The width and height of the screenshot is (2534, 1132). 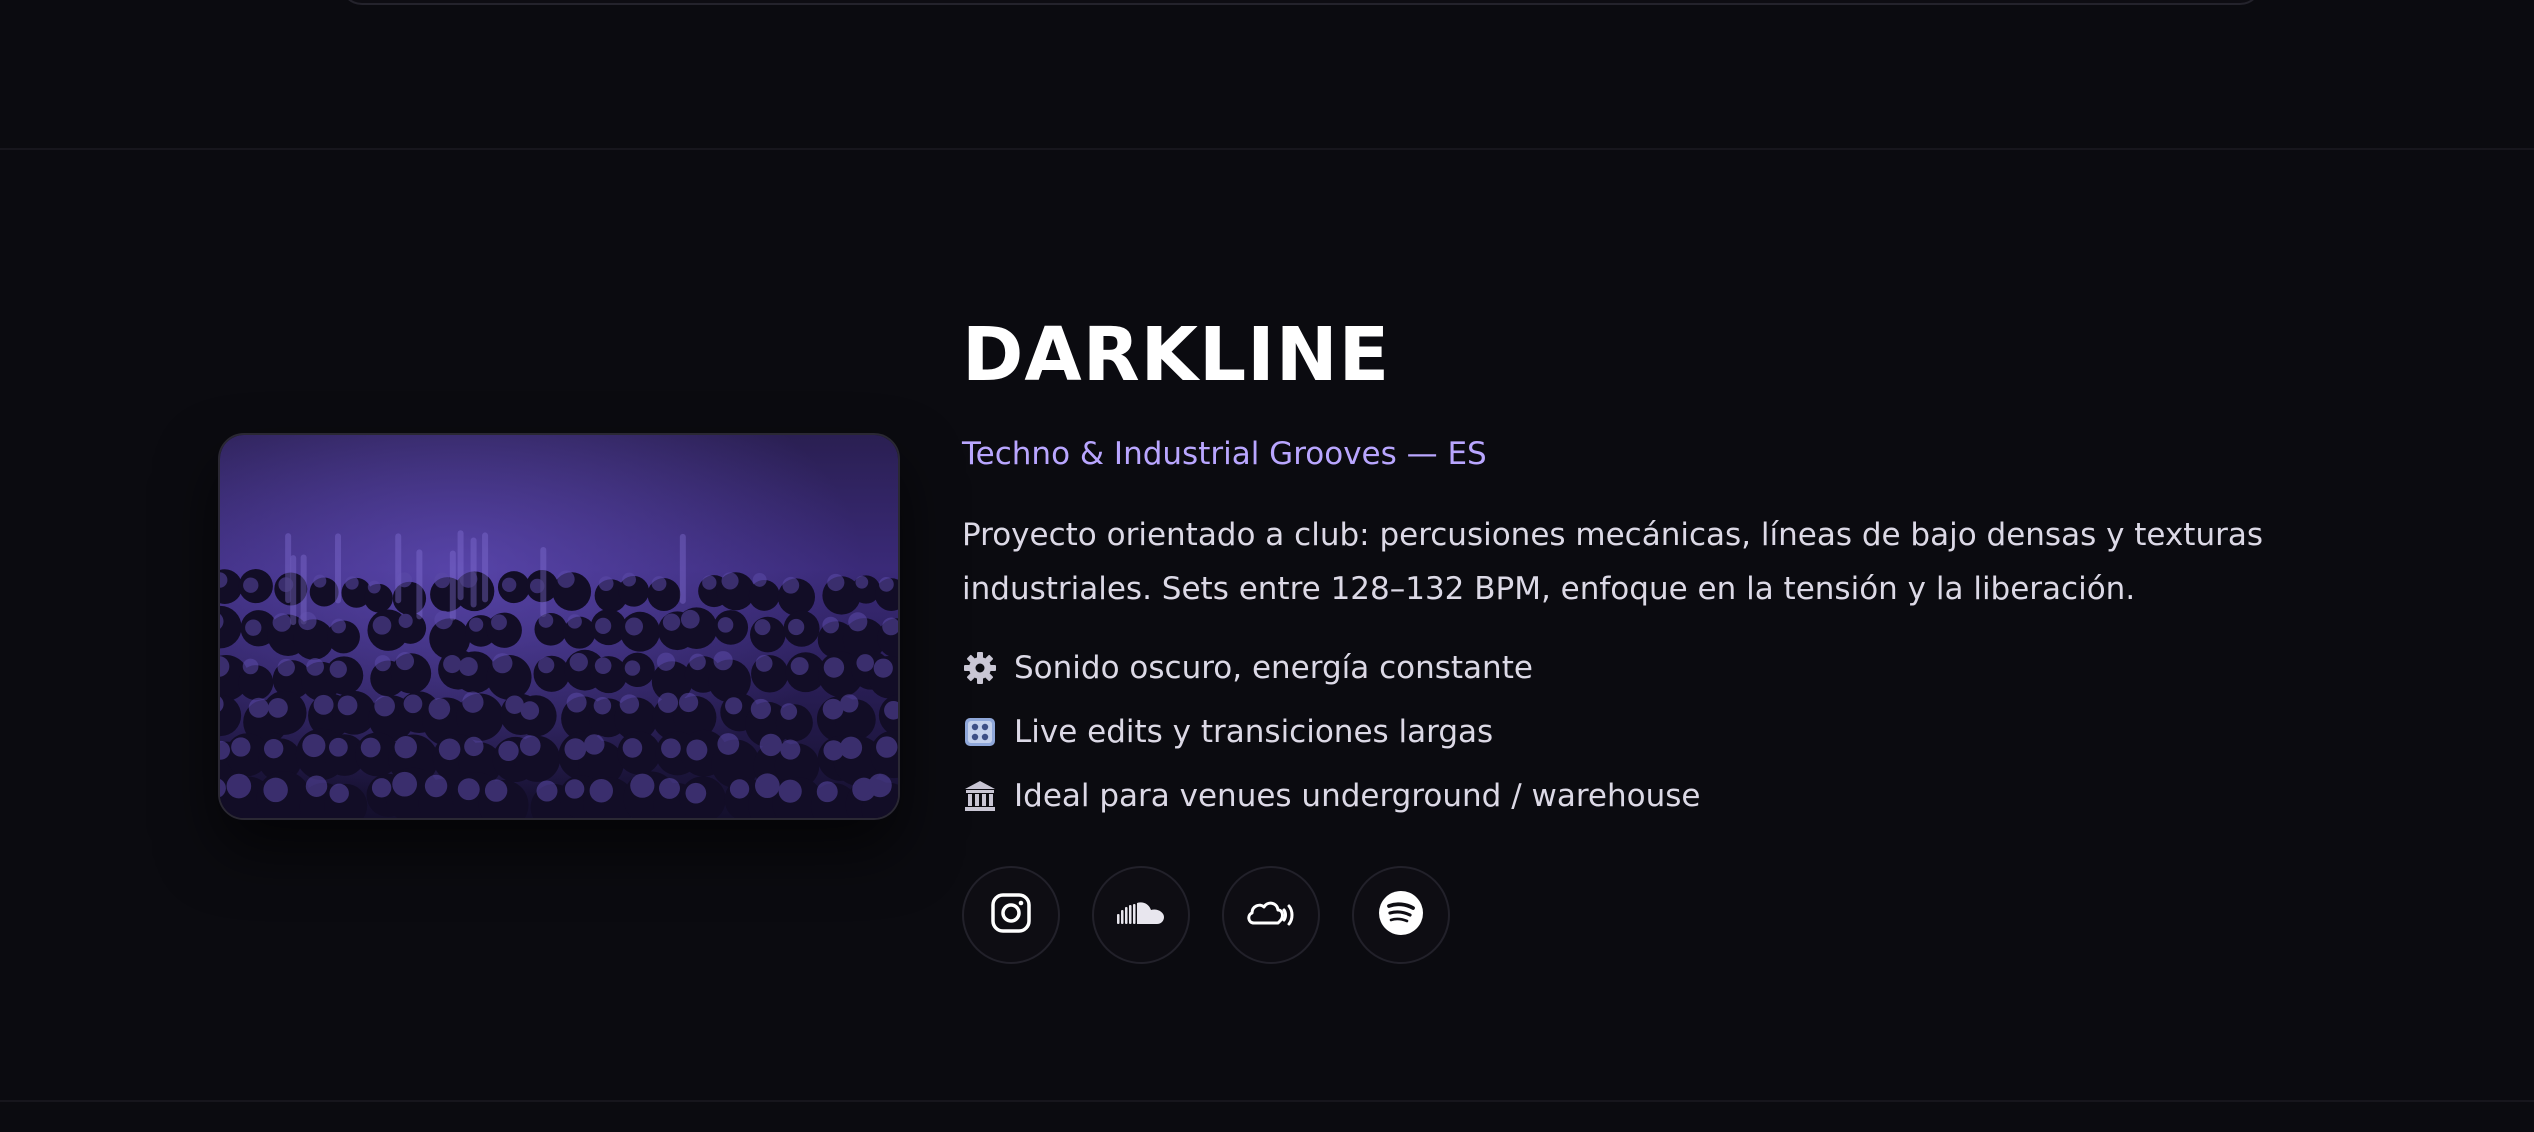 I want to click on instagram-button, so click(x=1011, y=915).